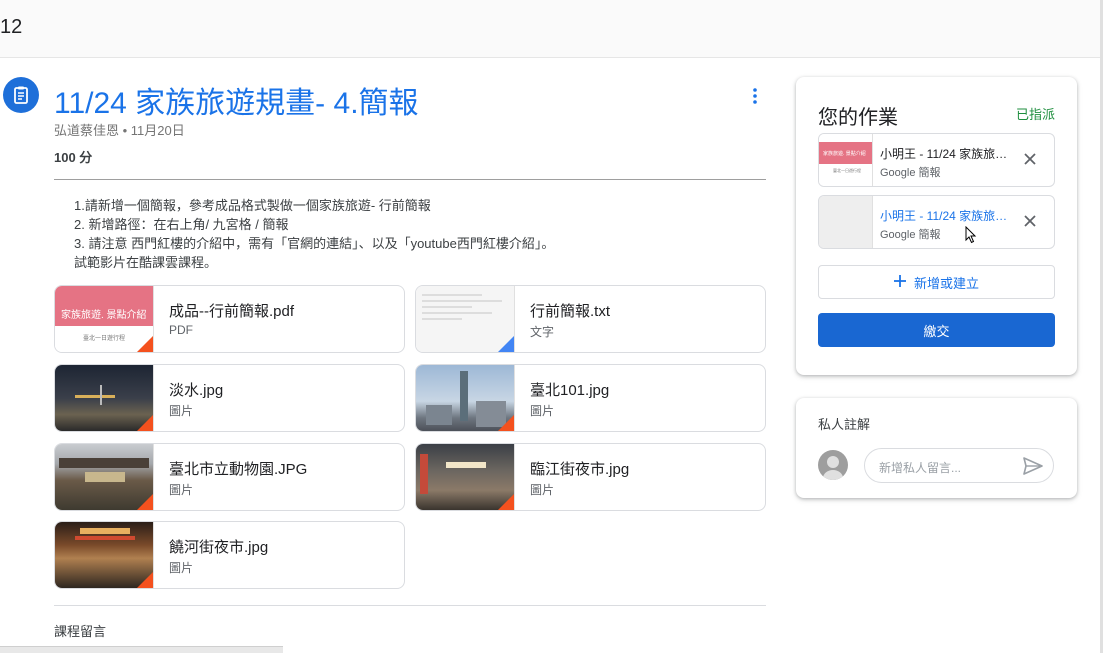 Image resolution: width=1103 pixels, height=653 pixels. I want to click on top-bar-partial-text: 12, so click(11, 27).